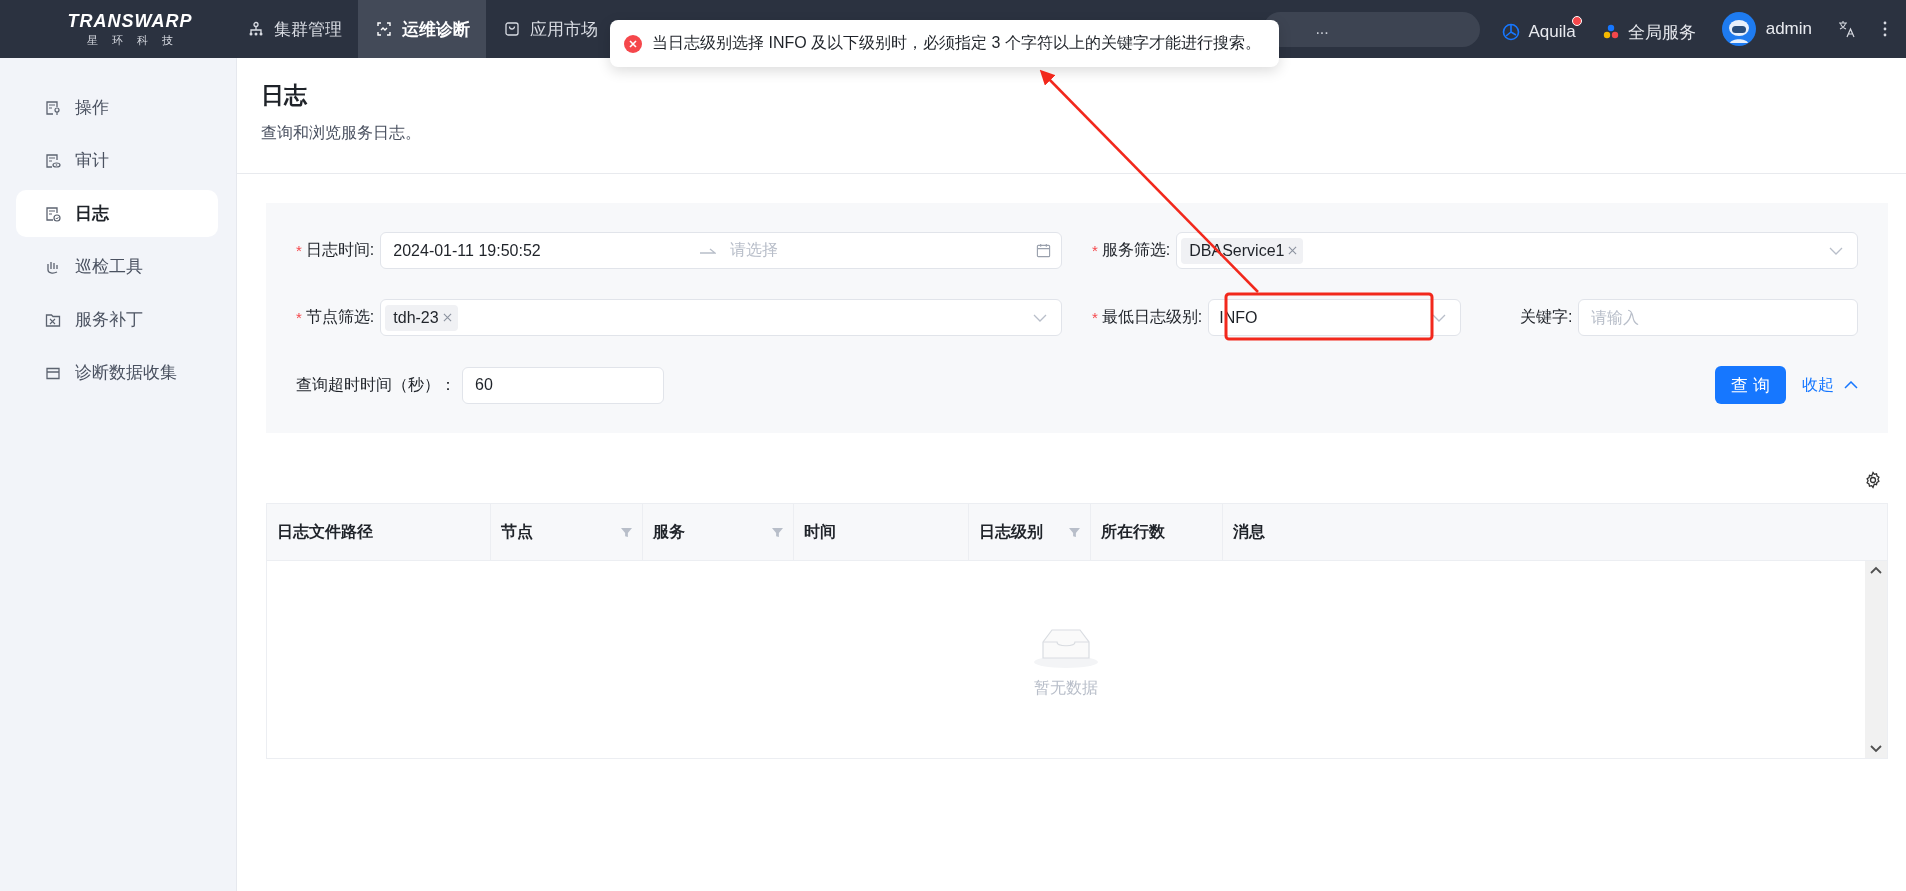 Image resolution: width=1906 pixels, height=891 pixels. I want to click on sidebar-item: 服务补丁, so click(117, 319).